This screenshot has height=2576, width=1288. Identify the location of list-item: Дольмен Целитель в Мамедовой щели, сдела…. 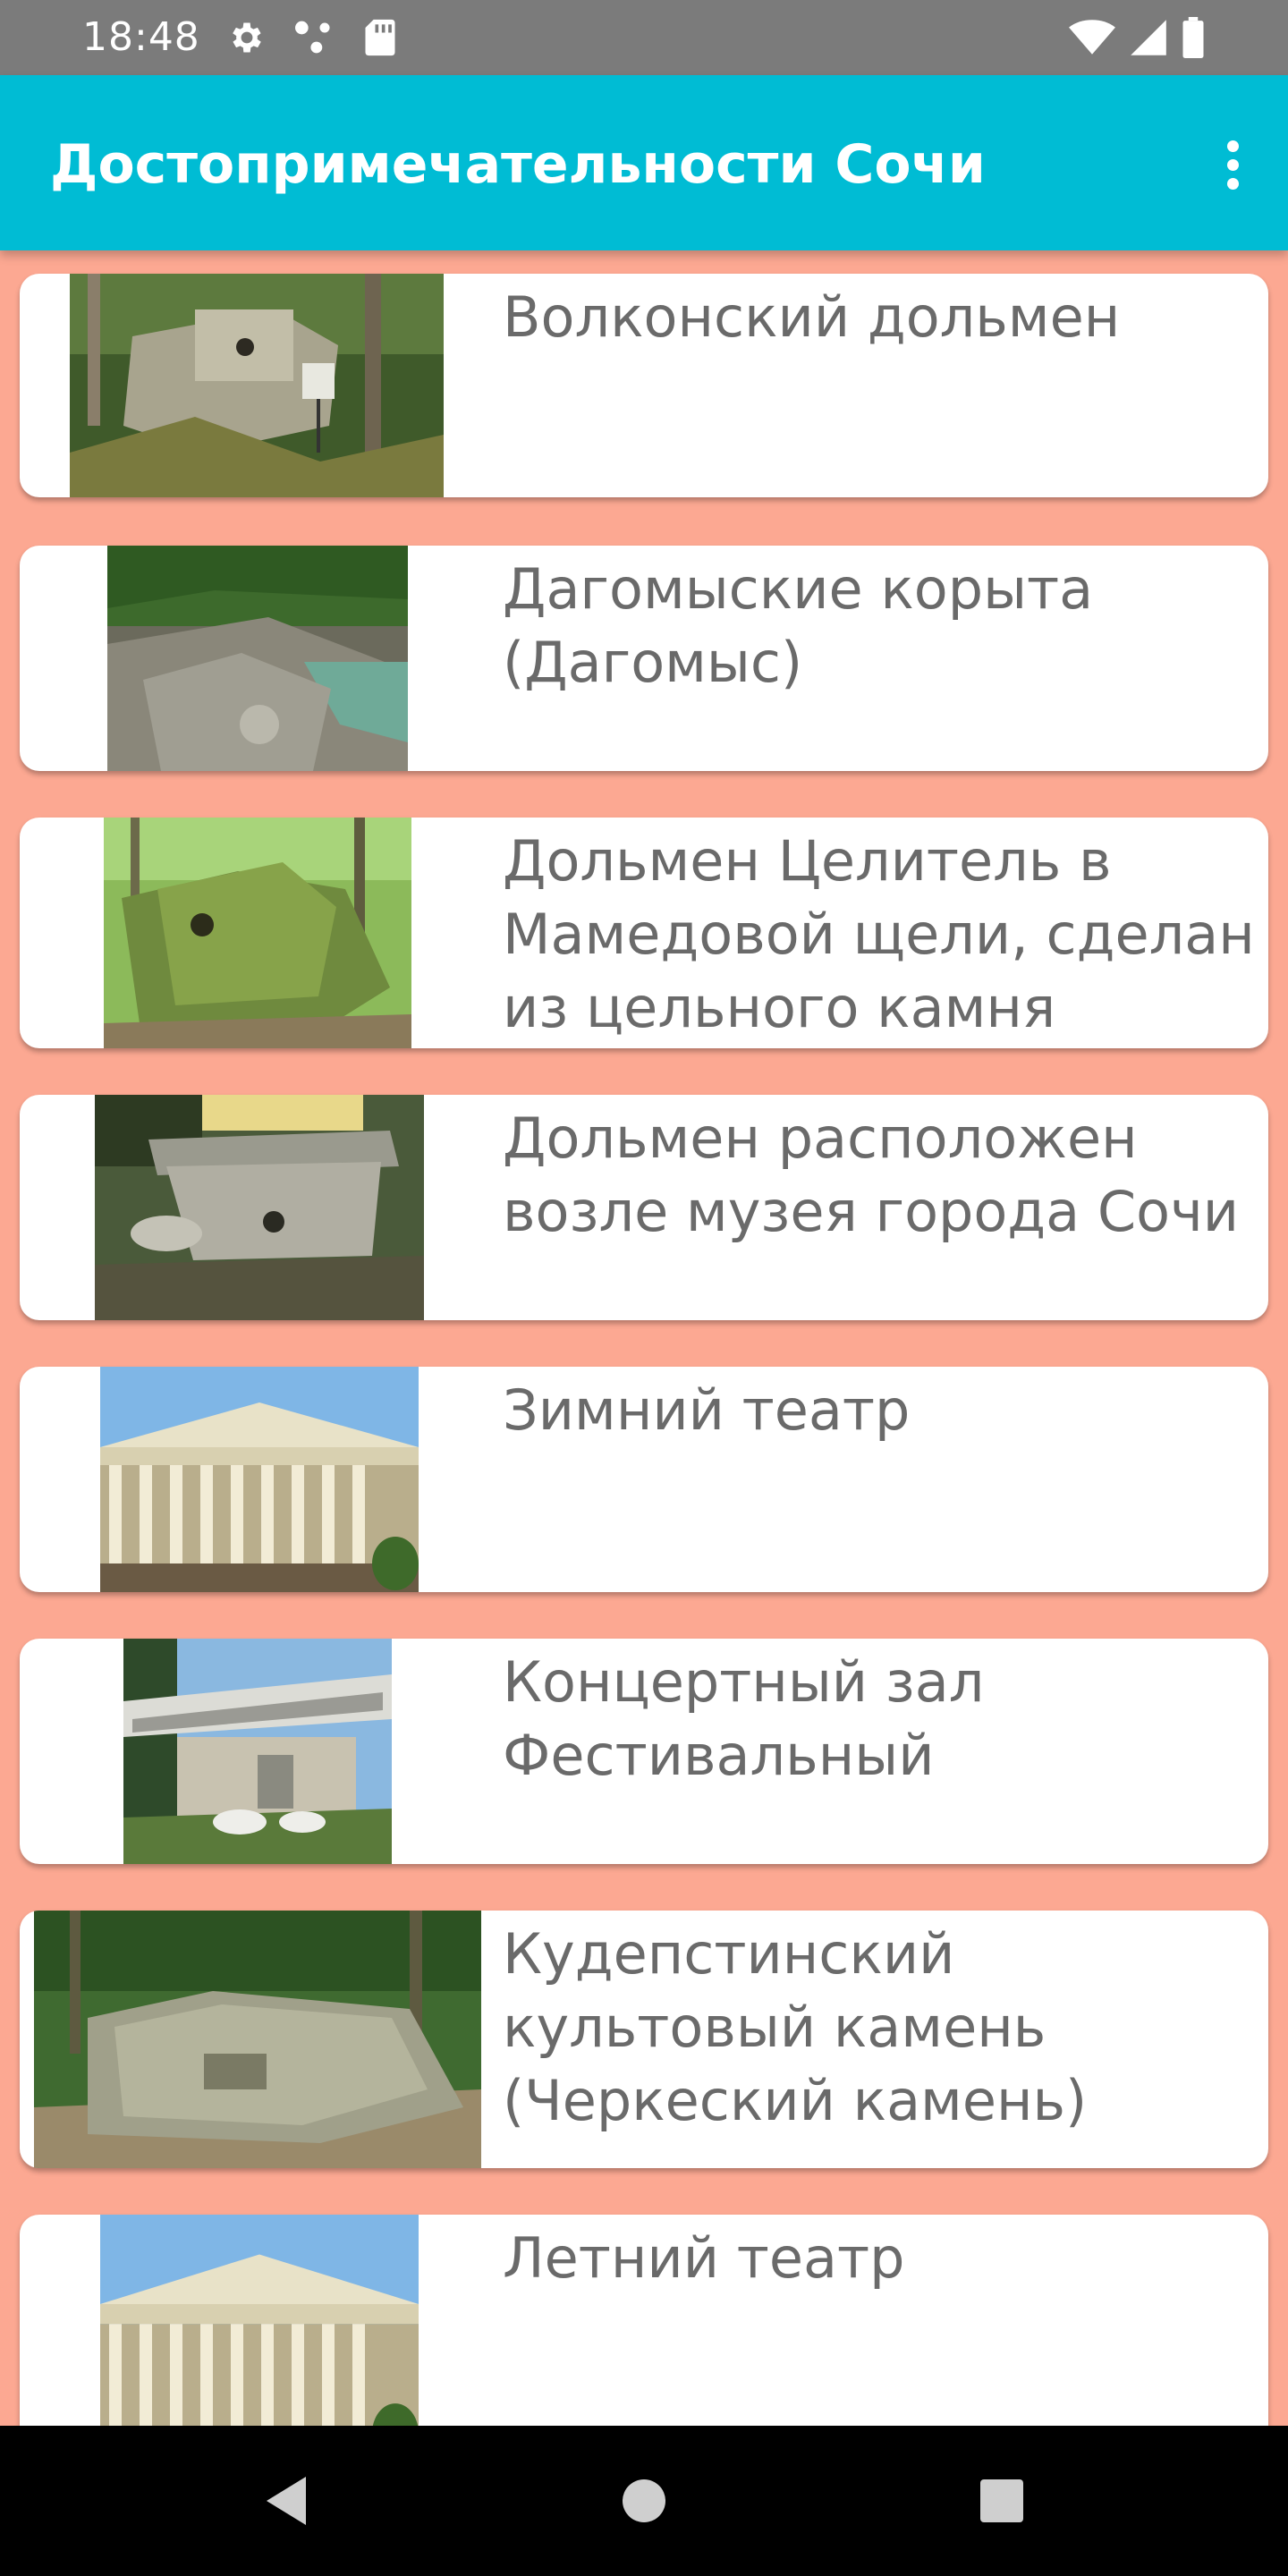
(644, 933).